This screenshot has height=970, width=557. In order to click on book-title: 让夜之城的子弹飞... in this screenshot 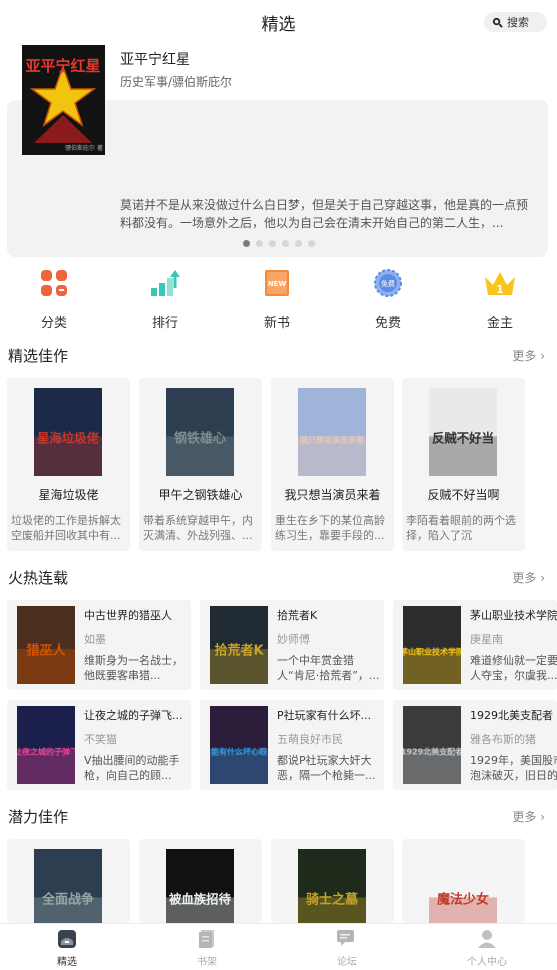, I will do `click(133, 715)`.